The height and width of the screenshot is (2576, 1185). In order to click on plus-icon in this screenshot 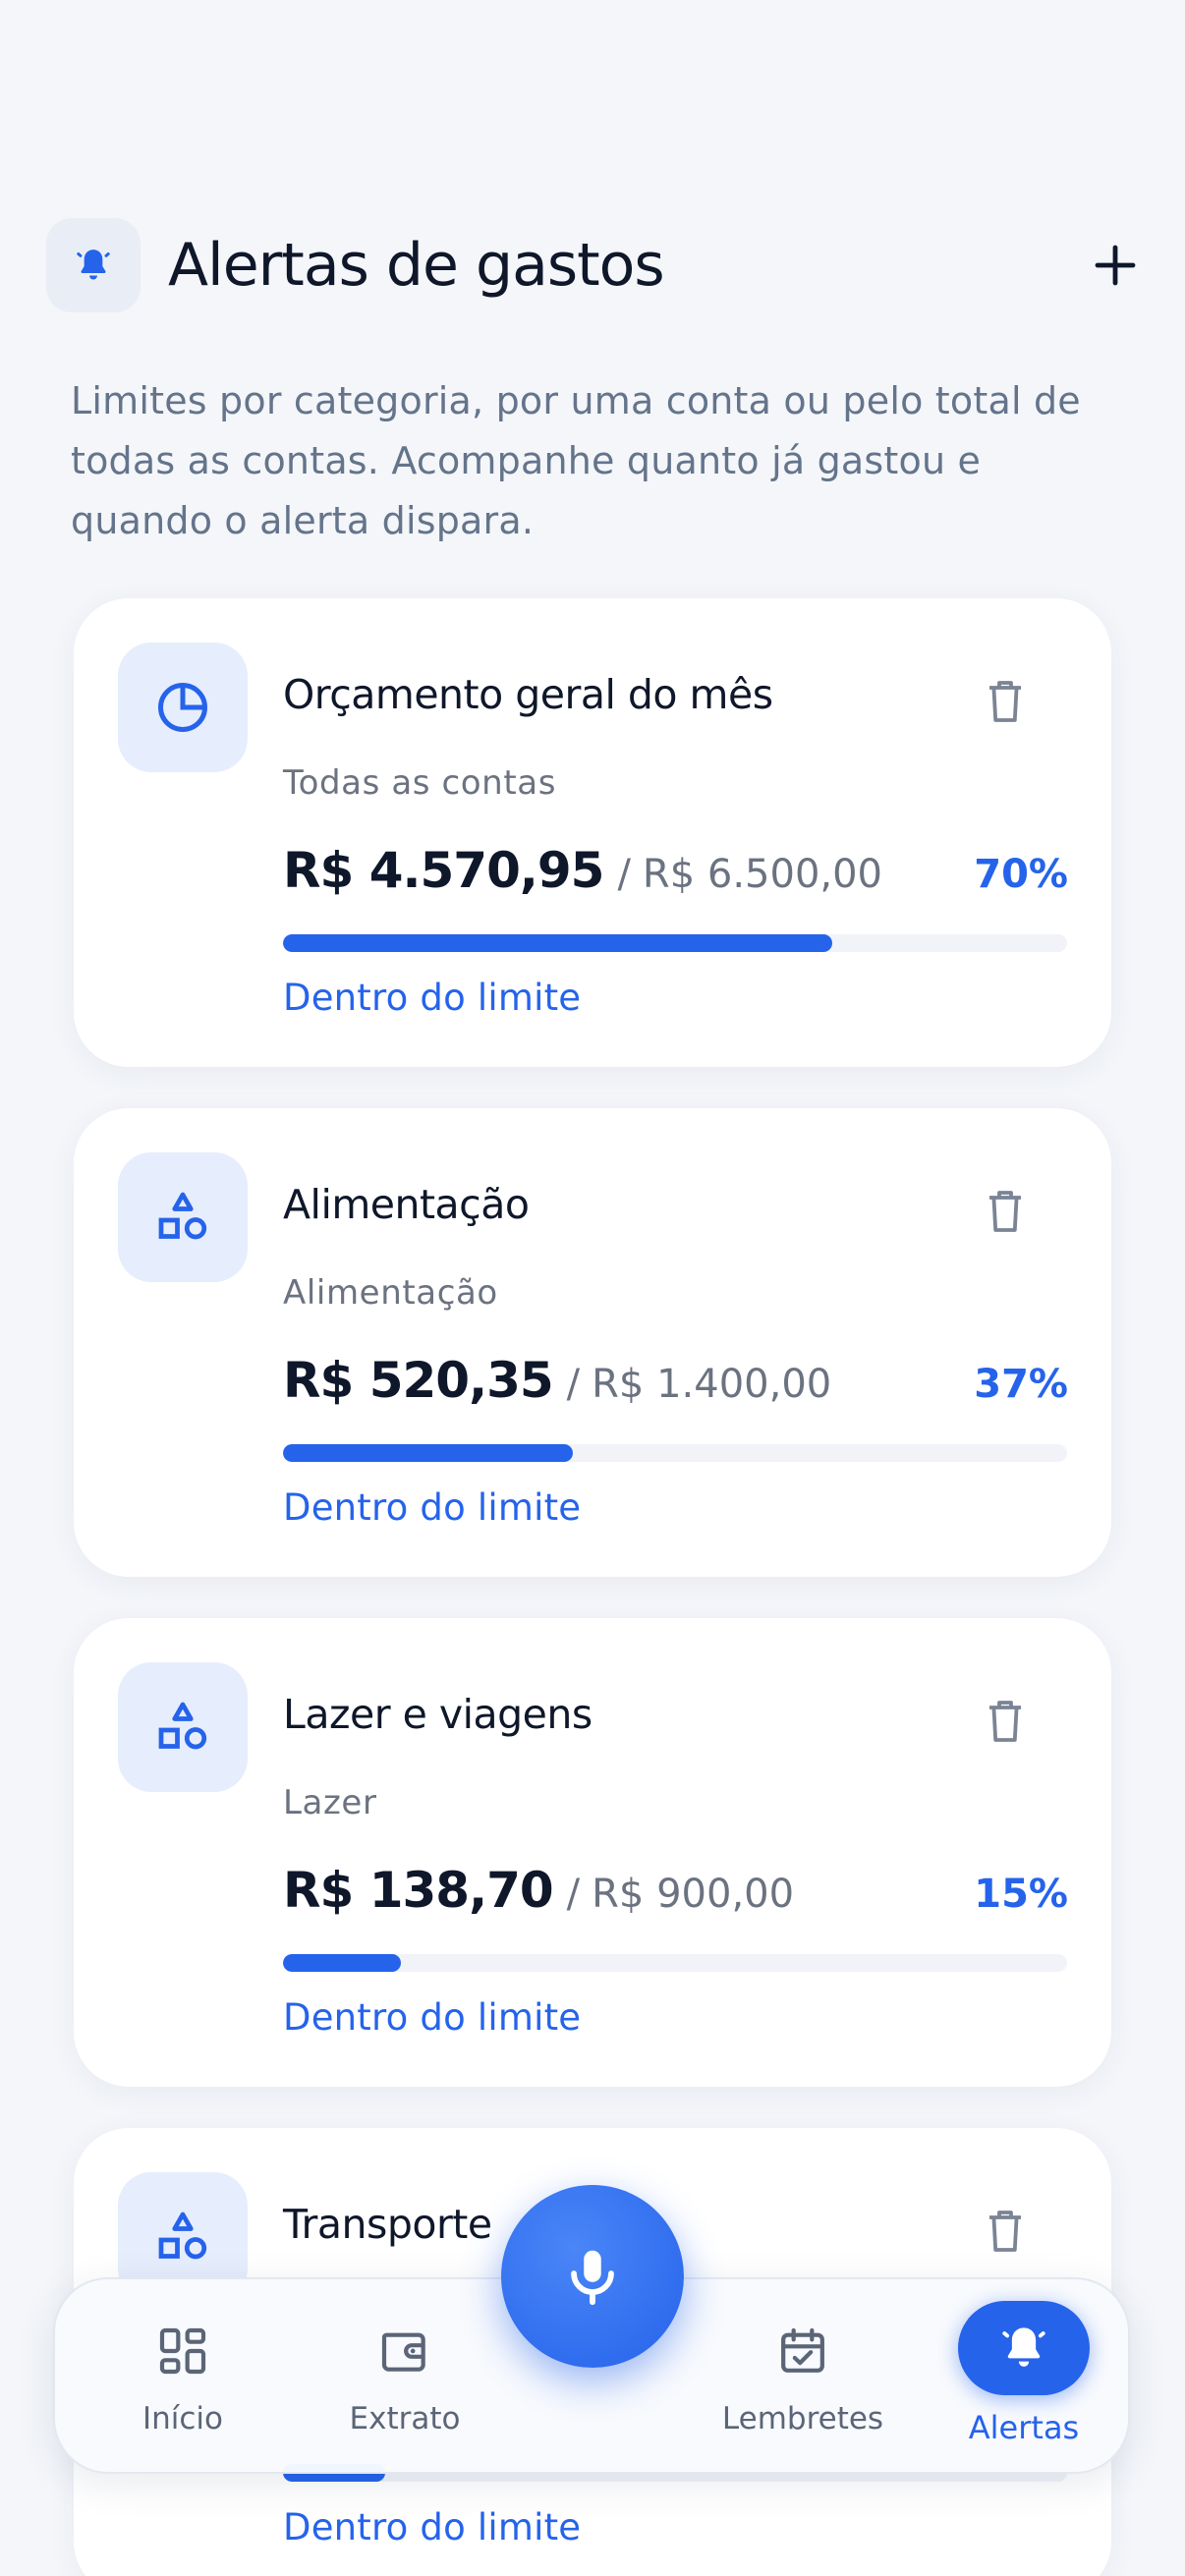, I will do `click(1115, 265)`.